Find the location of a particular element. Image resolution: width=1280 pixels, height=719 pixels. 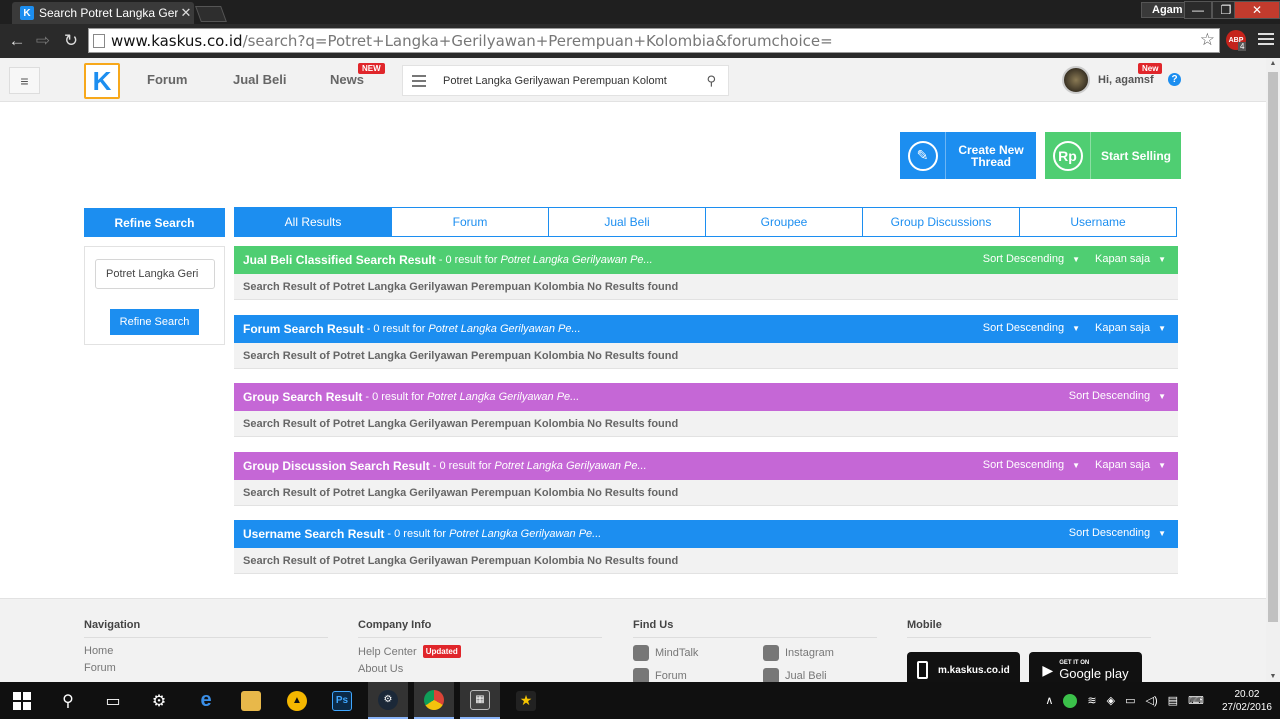

nav-forum: Forum is located at coordinates (167, 79).